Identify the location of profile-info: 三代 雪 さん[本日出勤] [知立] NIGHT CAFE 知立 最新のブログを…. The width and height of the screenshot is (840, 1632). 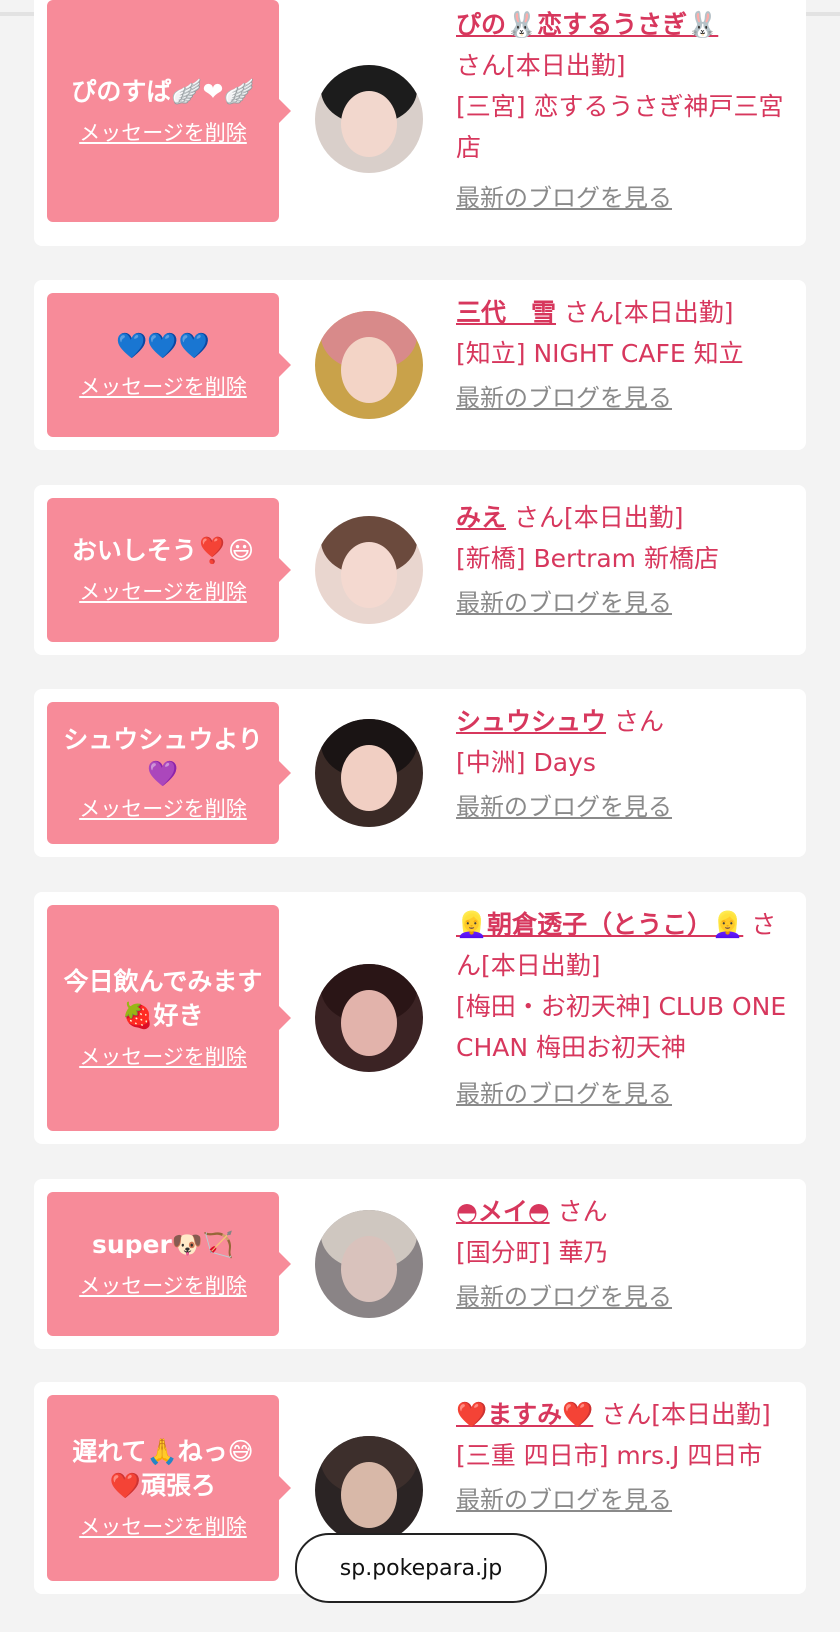
(626, 355).